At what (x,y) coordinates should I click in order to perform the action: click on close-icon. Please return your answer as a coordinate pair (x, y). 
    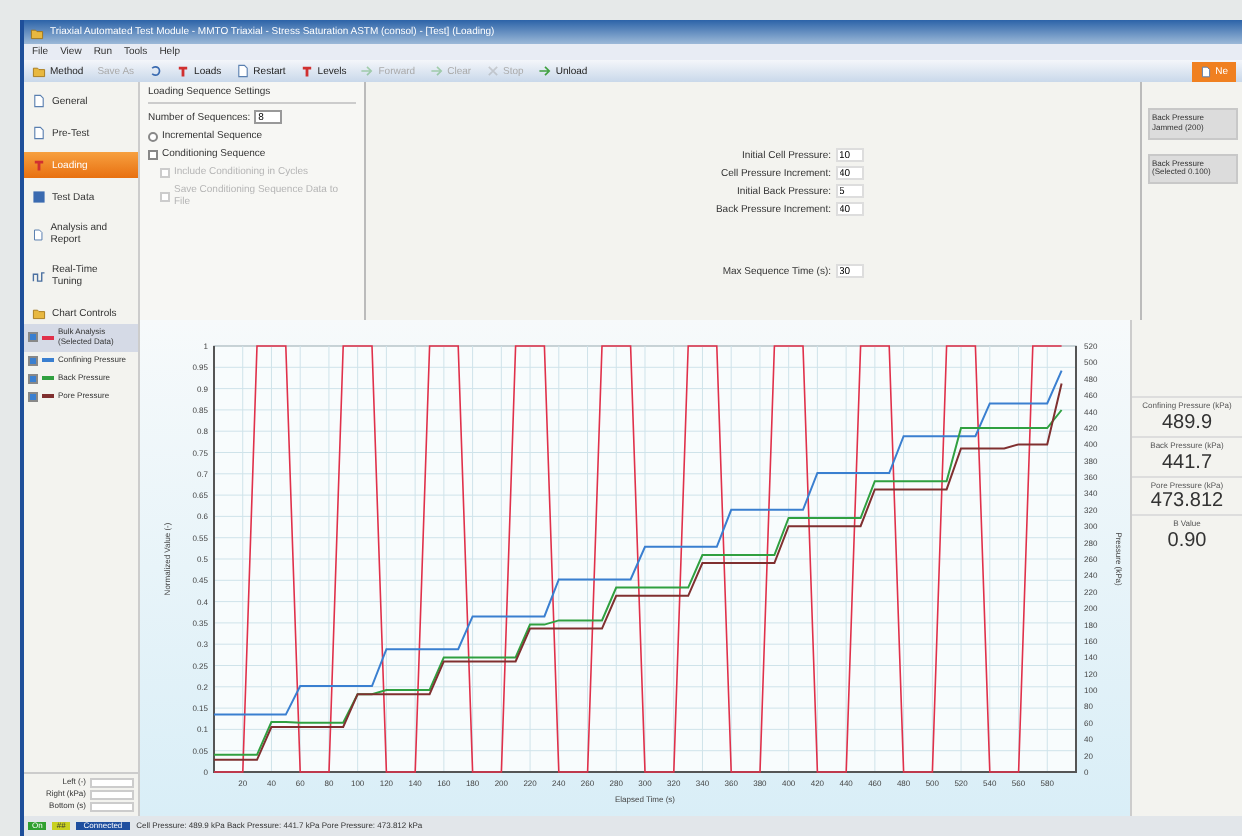
    Looking at the image, I should click on (492, 71).